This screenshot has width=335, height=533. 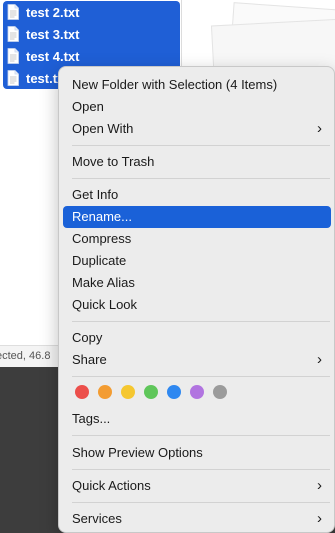 What do you see at coordinates (197, 107) in the screenshot?
I see `menu-item-open: Open` at bounding box center [197, 107].